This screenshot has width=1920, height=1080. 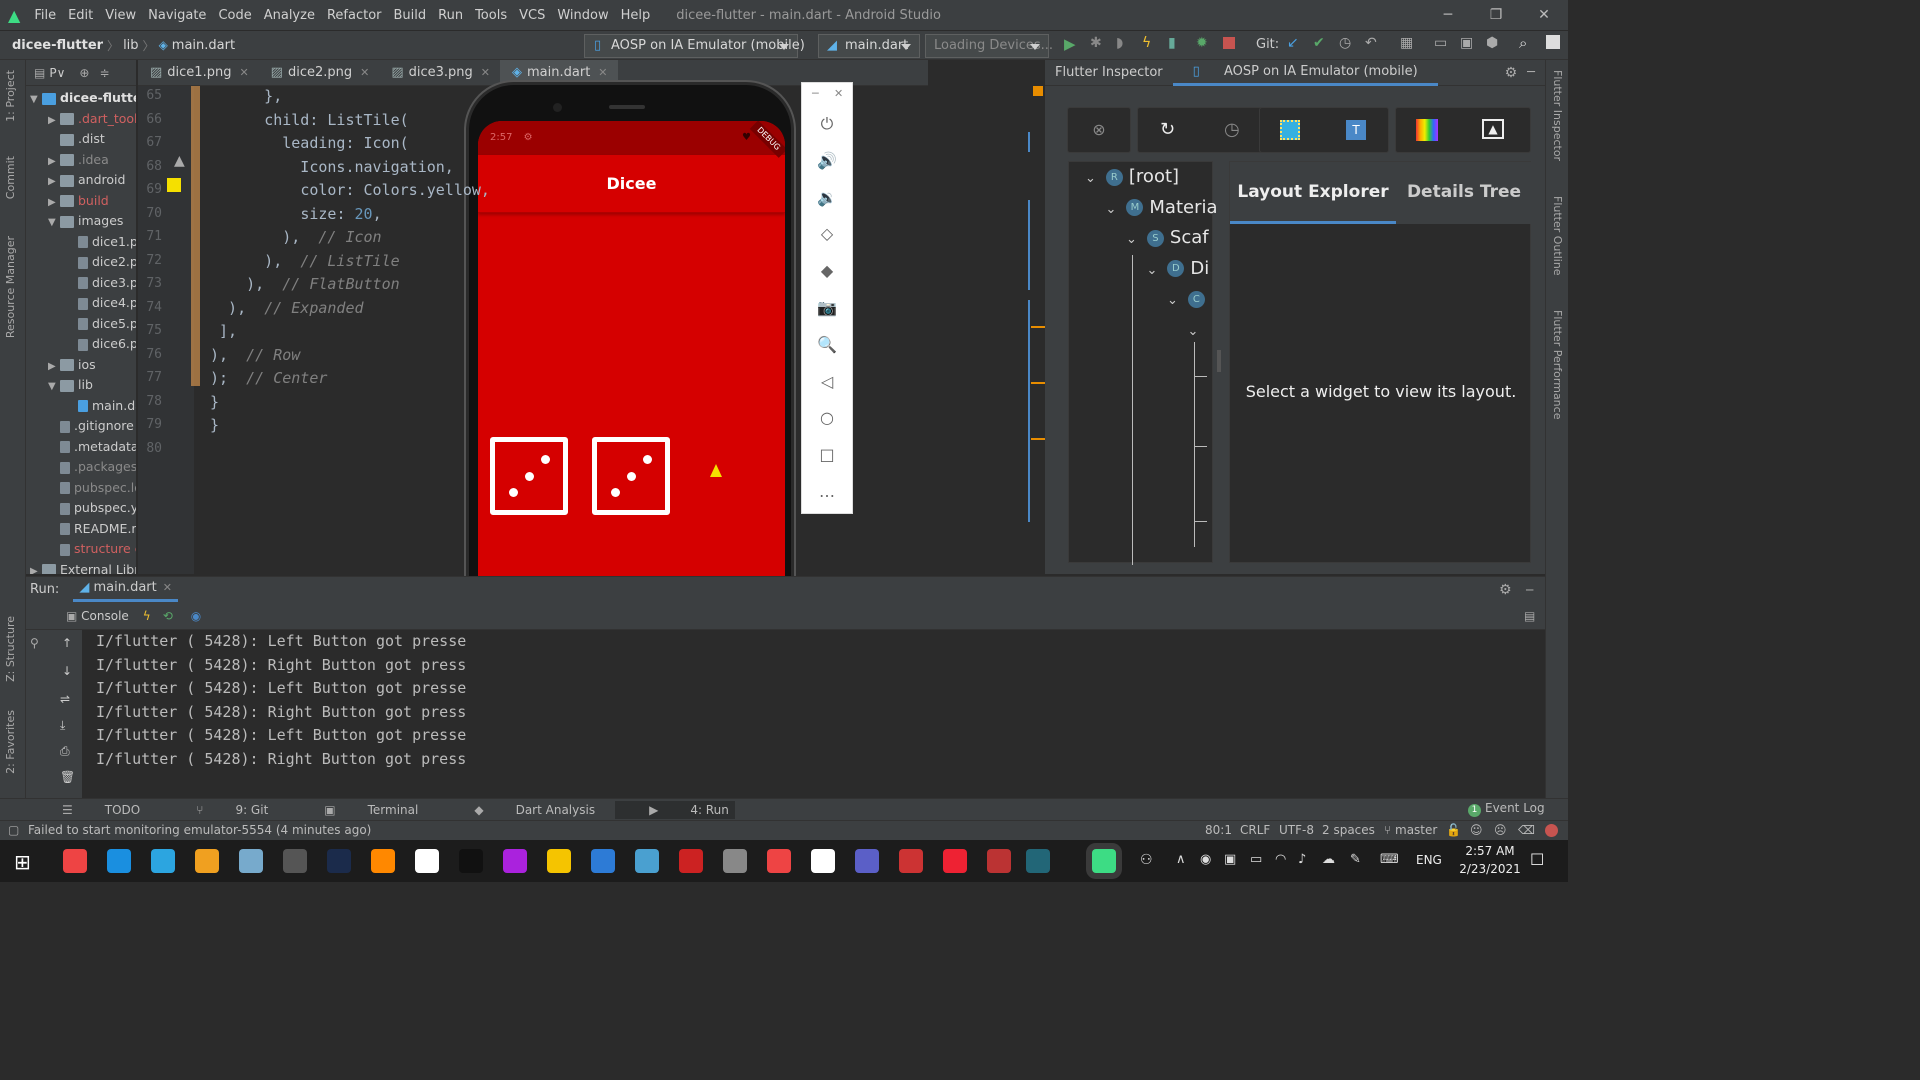 What do you see at coordinates (354, 15) in the screenshot?
I see `menu-refactor: Refactor` at bounding box center [354, 15].